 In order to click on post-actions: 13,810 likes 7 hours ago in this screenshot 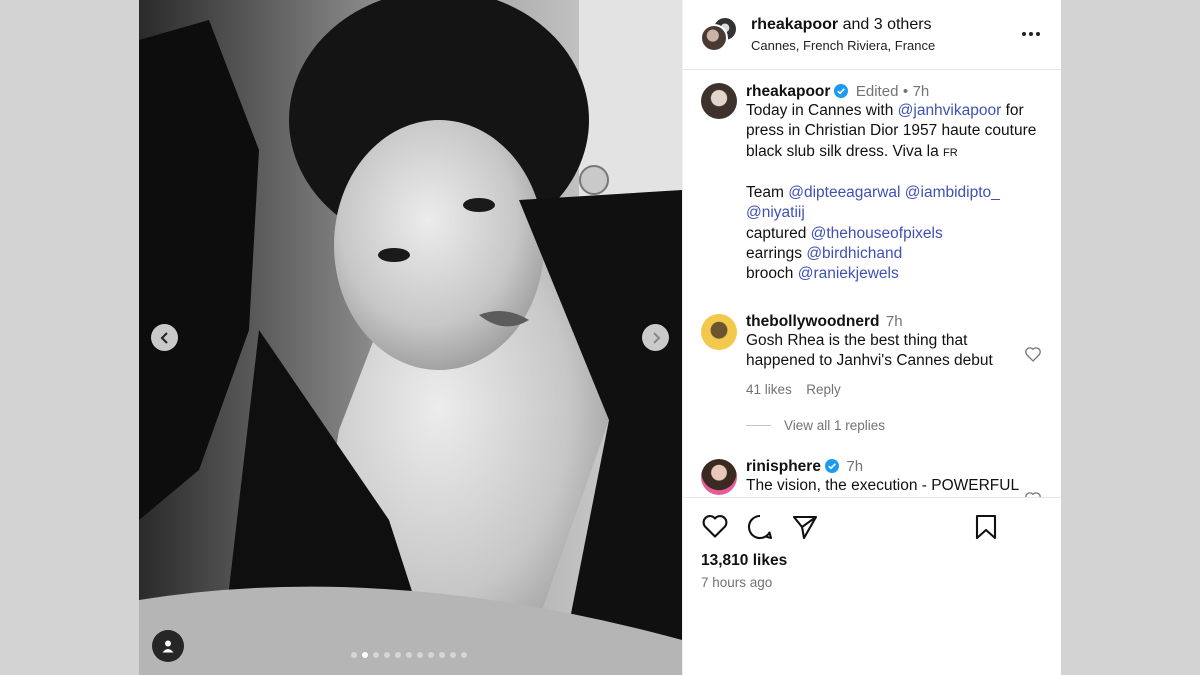, I will do `click(872, 586)`.